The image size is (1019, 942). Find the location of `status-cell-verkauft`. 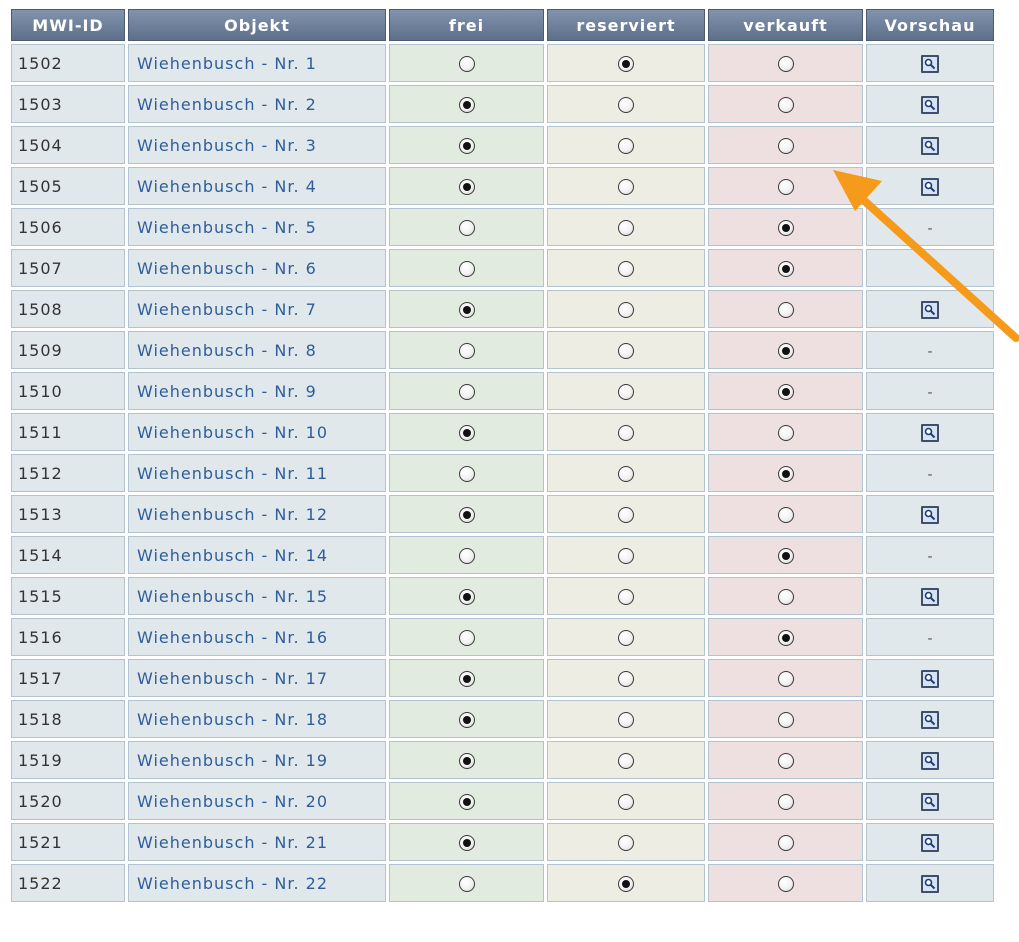

status-cell-verkauft is located at coordinates (785, 883).